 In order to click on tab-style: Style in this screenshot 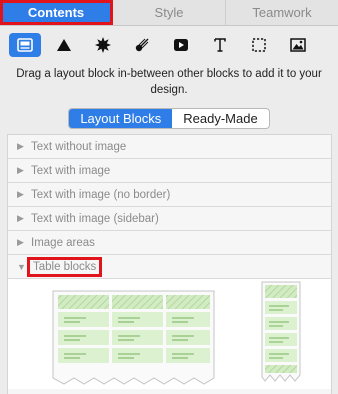, I will do `click(169, 12)`.